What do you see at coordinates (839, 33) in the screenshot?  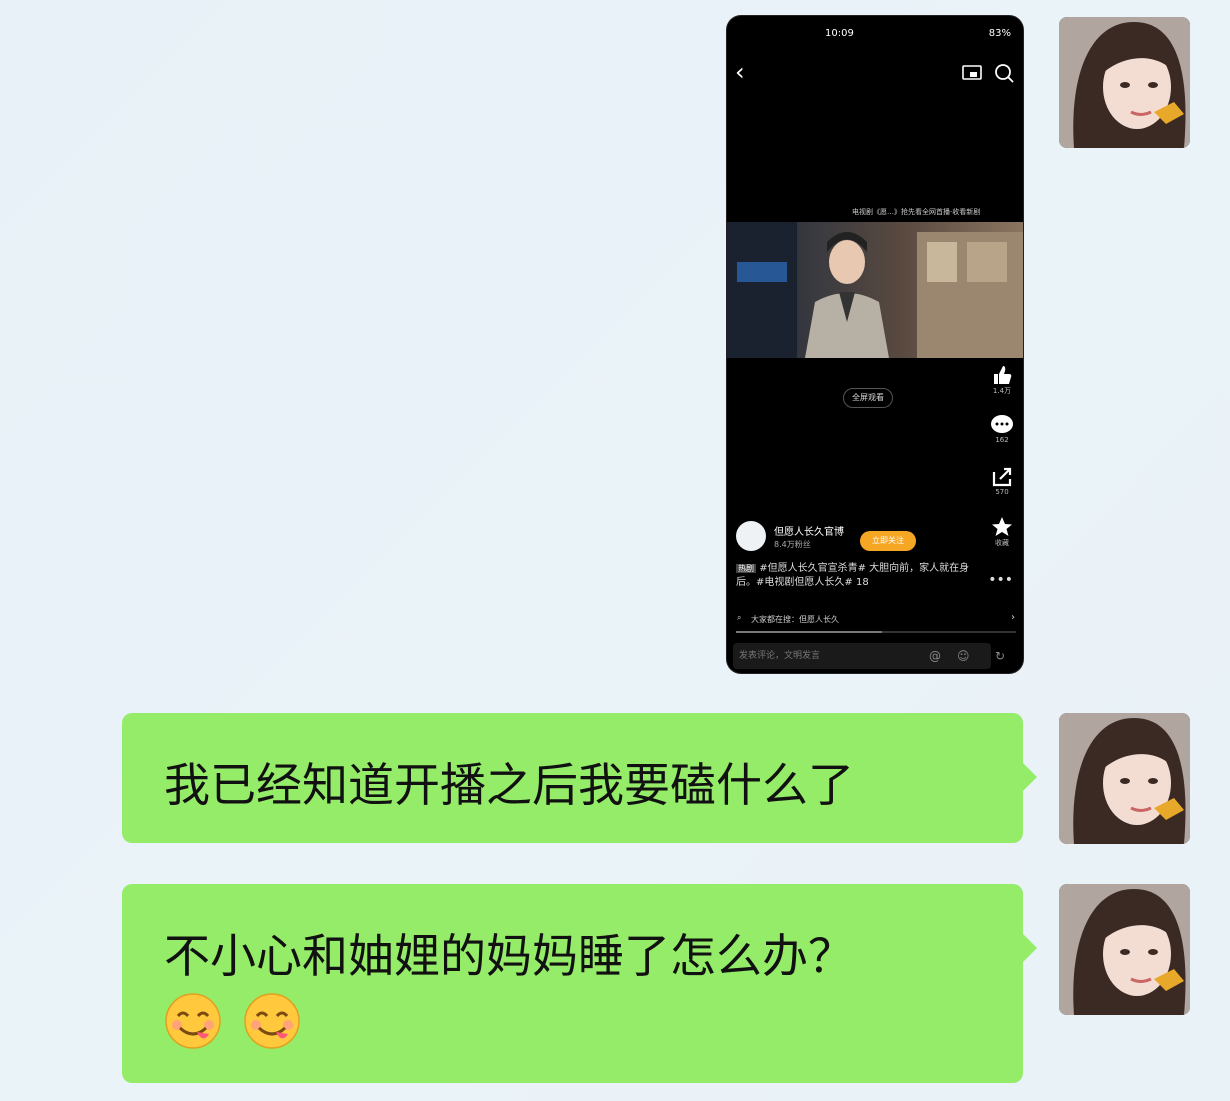 I see `status-time: 10:09` at bounding box center [839, 33].